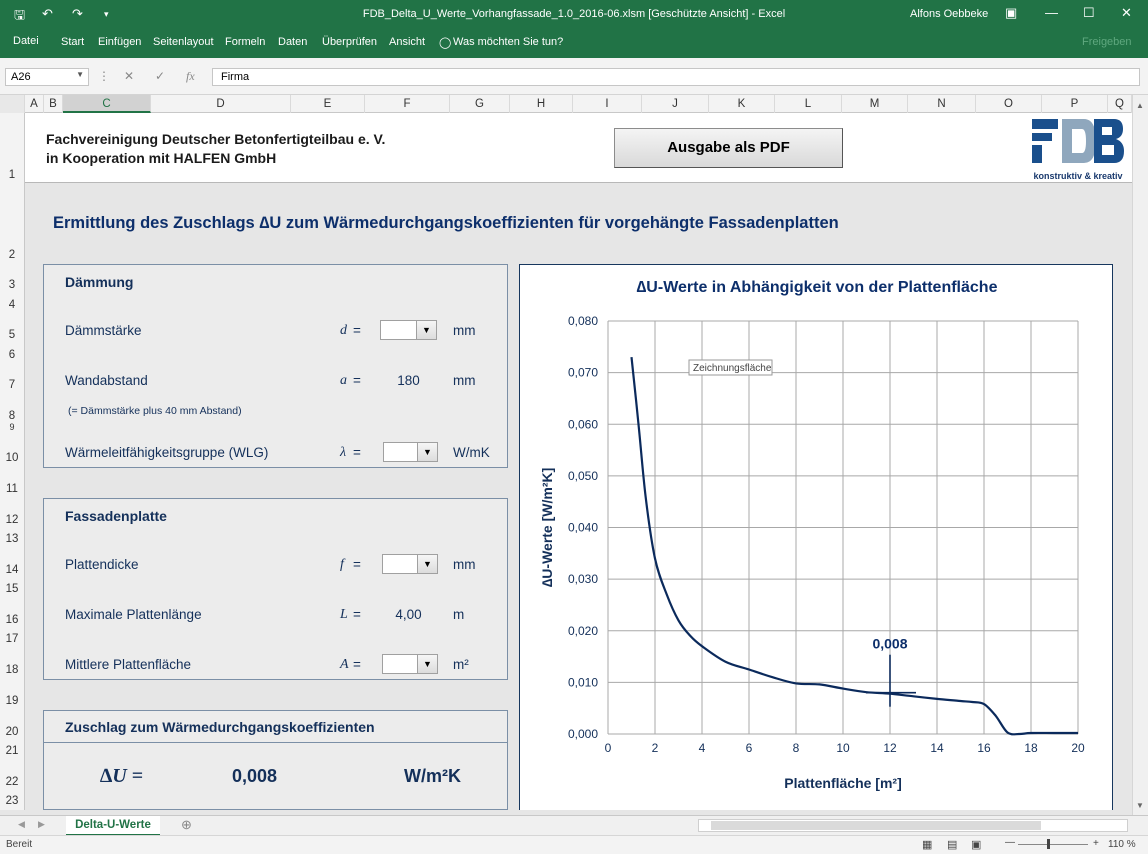 The width and height of the screenshot is (1148, 854). Describe the element at coordinates (128, 664) in the screenshot. I see `panel-area-label: Mittlere Plattenfläche` at that location.